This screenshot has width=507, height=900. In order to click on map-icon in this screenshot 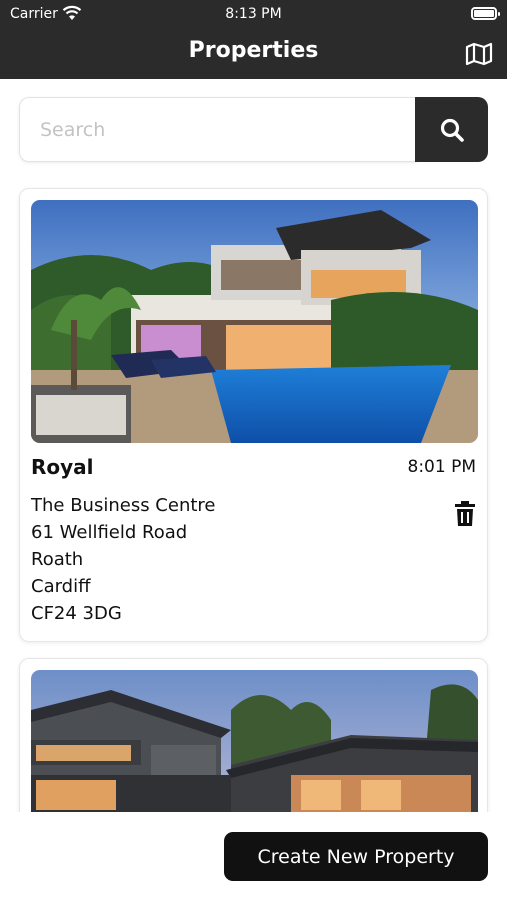, I will do `click(479, 54)`.